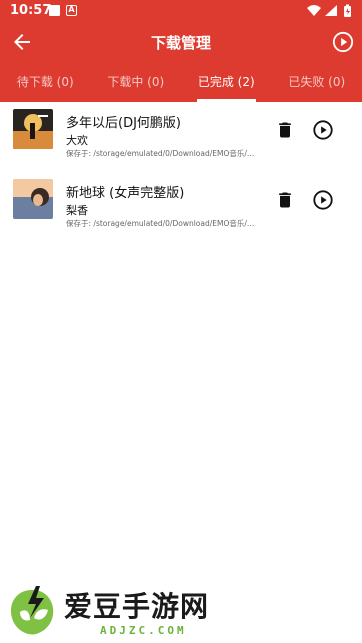 The width and height of the screenshot is (362, 643). I want to click on battery-icon, so click(347, 10).